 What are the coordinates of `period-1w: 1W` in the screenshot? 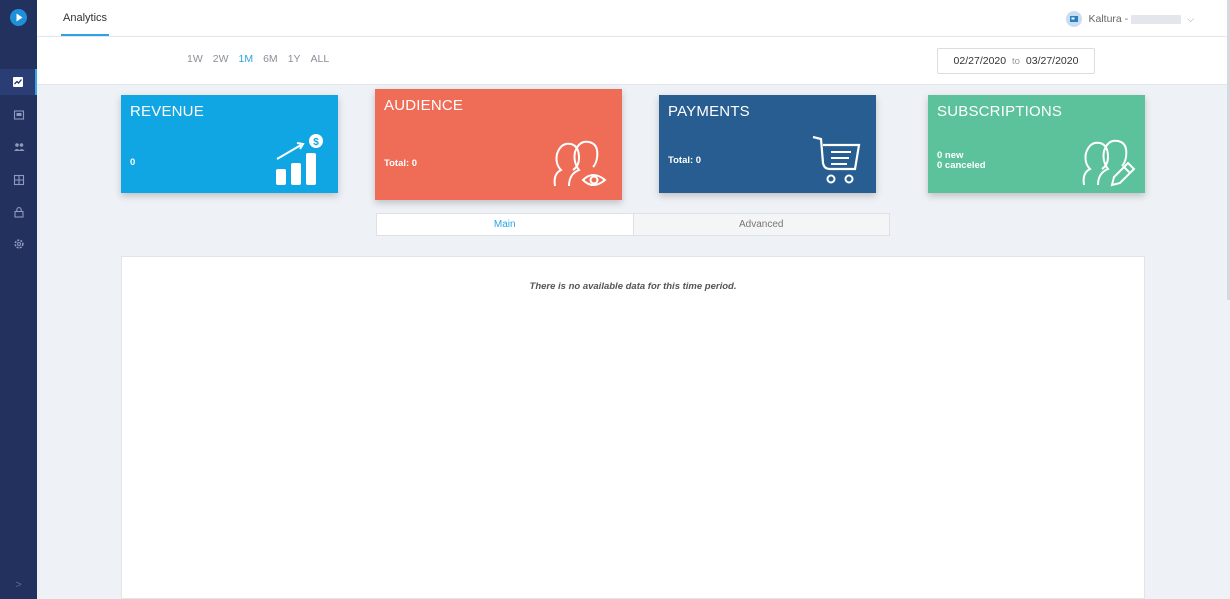 It's located at (195, 59).